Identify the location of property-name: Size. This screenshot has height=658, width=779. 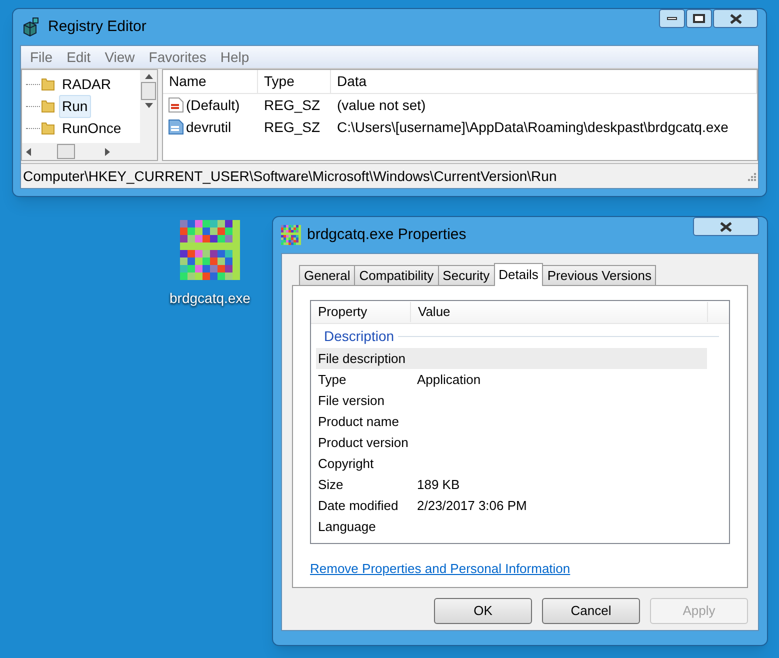
(331, 484).